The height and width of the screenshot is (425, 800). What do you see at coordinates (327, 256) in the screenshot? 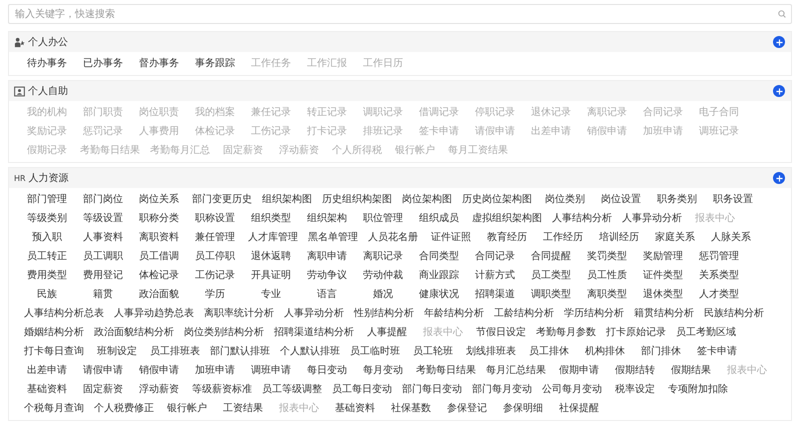
I see `menu-link: 离职申请` at bounding box center [327, 256].